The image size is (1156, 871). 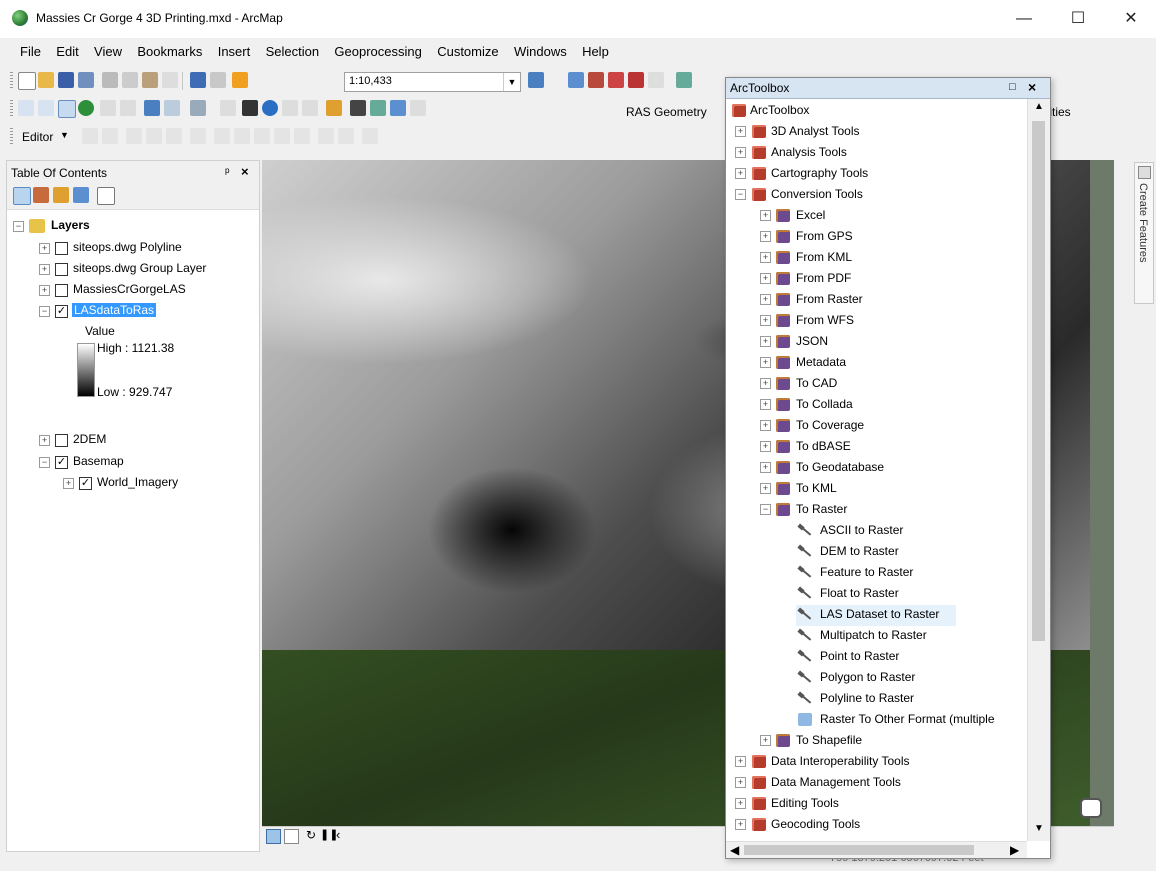 What do you see at coordinates (146, 441) in the screenshot?
I see `toc-layer-row: + 2DEM` at bounding box center [146, 441].